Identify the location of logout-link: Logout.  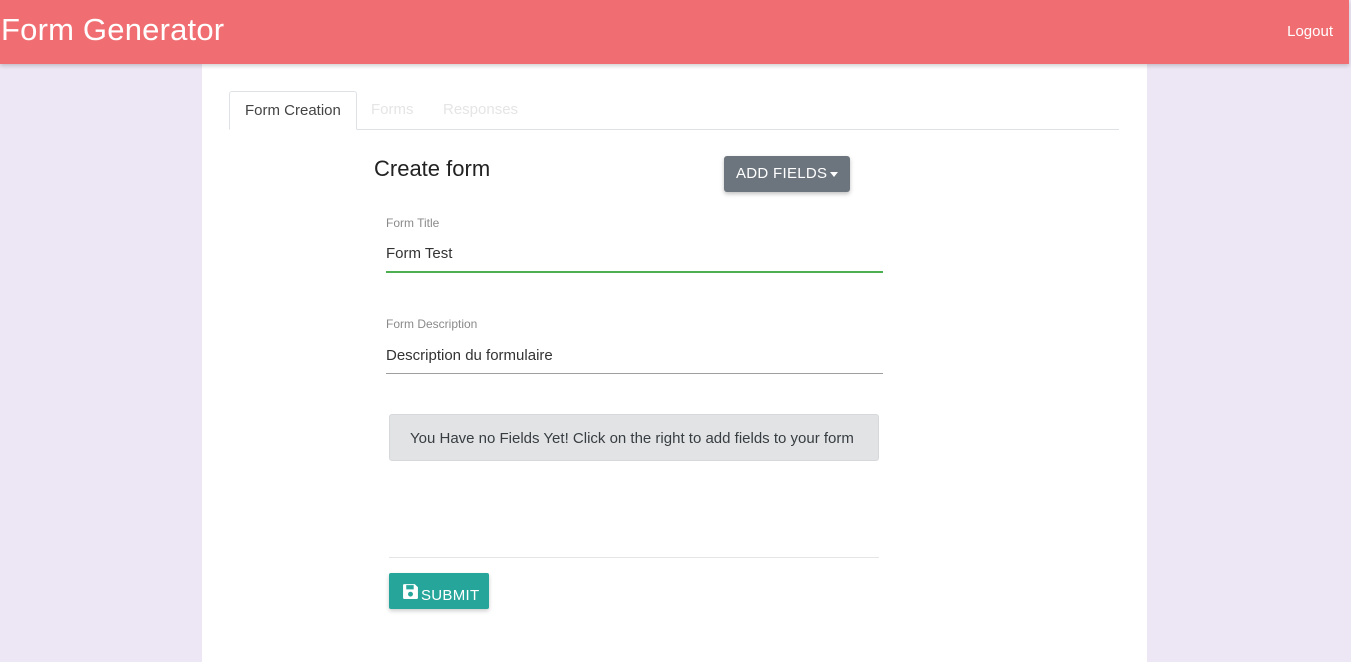
(1310, 31).